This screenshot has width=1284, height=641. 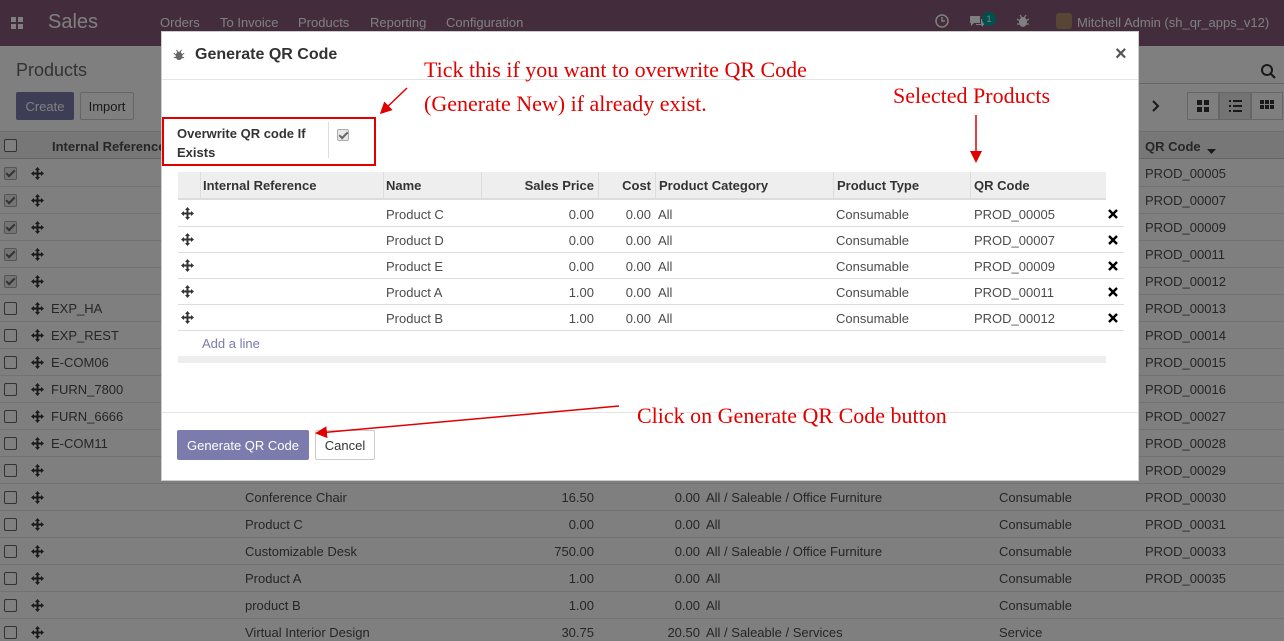 I want to click on line-row: Product A 1.00 0.00 All Consumable PROD_00011, so click(x=651, y=292).